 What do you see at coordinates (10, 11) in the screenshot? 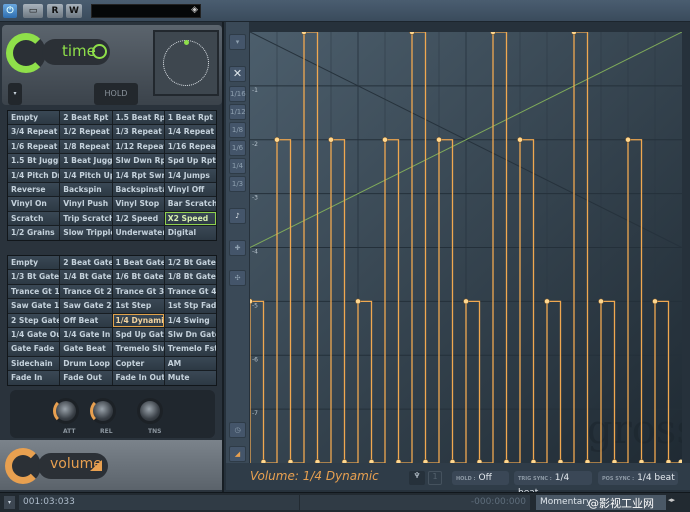
I see `power-icon: ⏻` at bounding box center [10, 11].